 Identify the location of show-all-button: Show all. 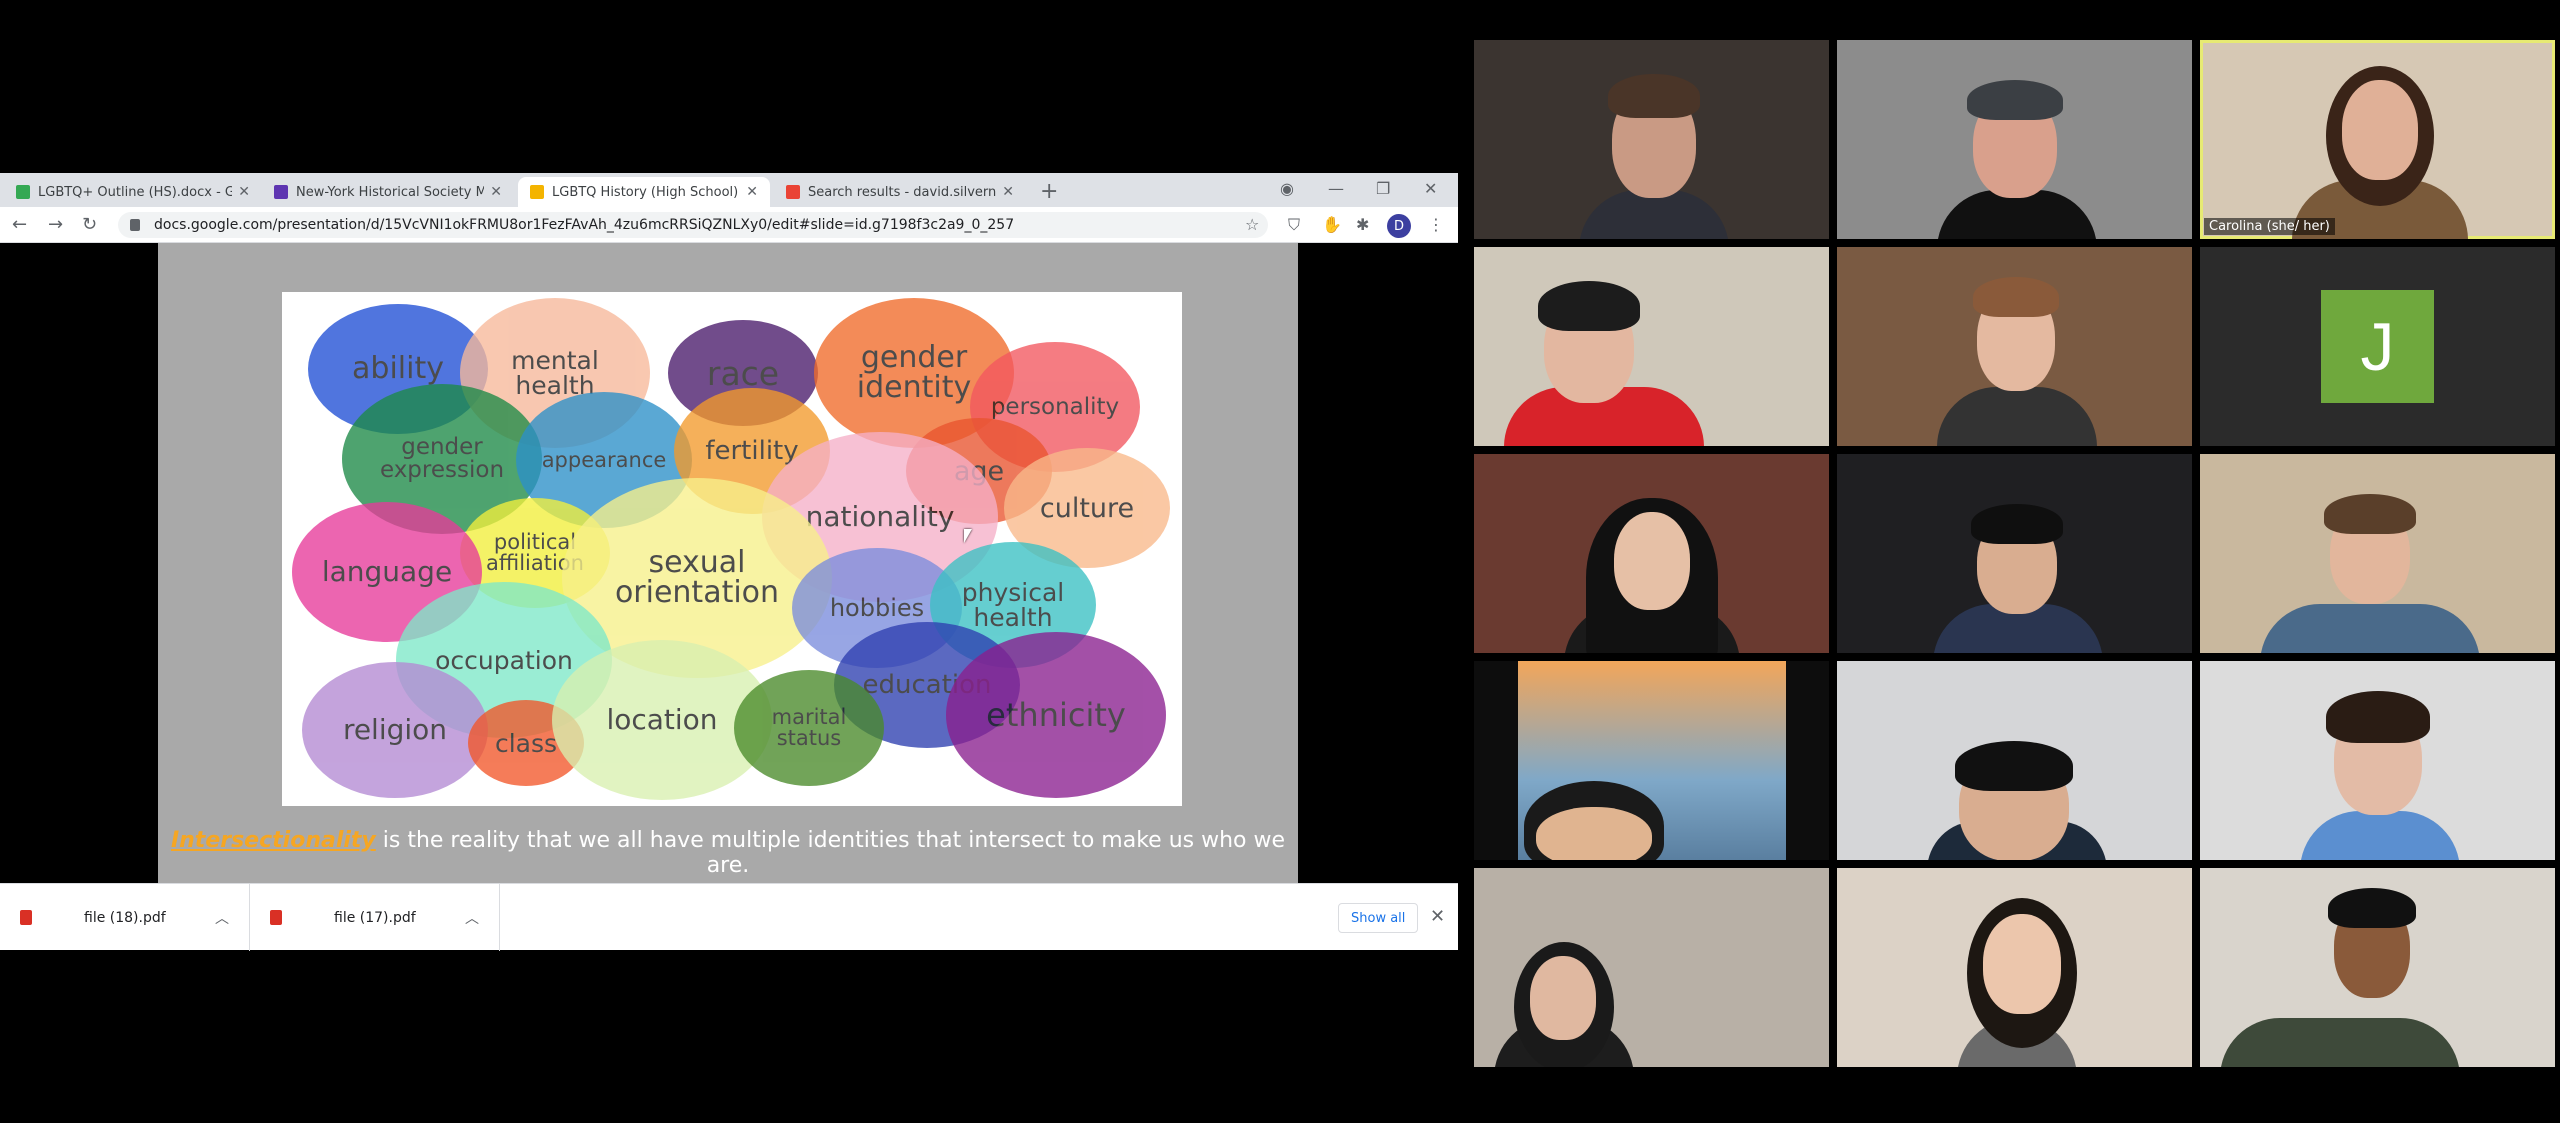
(1378, 918).